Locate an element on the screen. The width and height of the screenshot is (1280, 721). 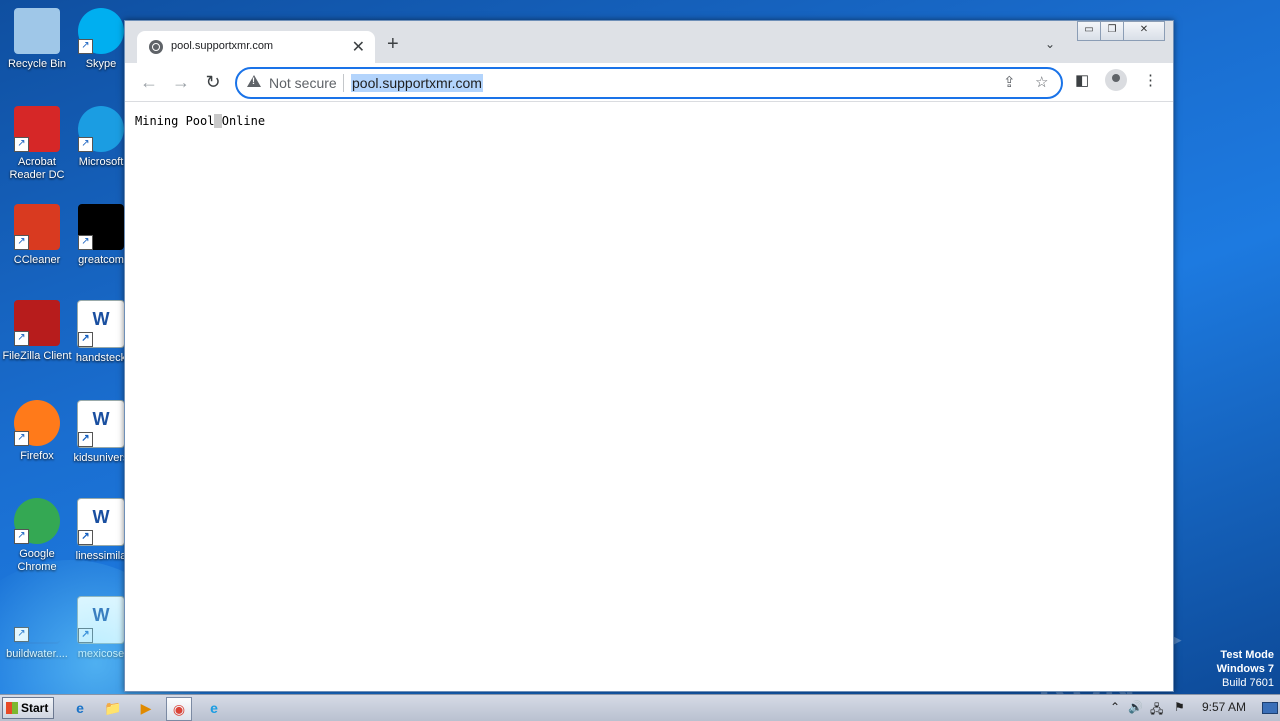
restore-button: ❐ is located at coordinates (1112, 31).